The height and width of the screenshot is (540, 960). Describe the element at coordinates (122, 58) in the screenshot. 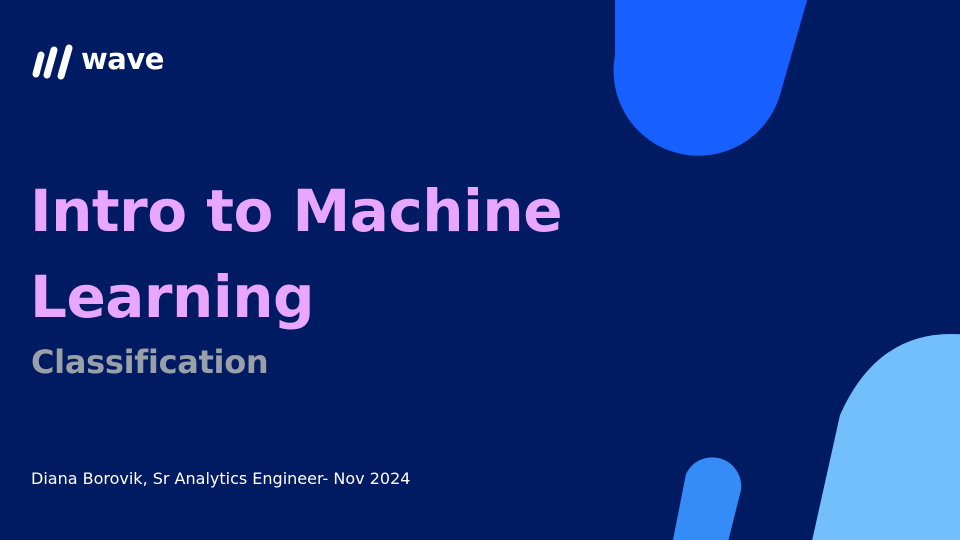

I see `logo-wordmark: wave` at that location.